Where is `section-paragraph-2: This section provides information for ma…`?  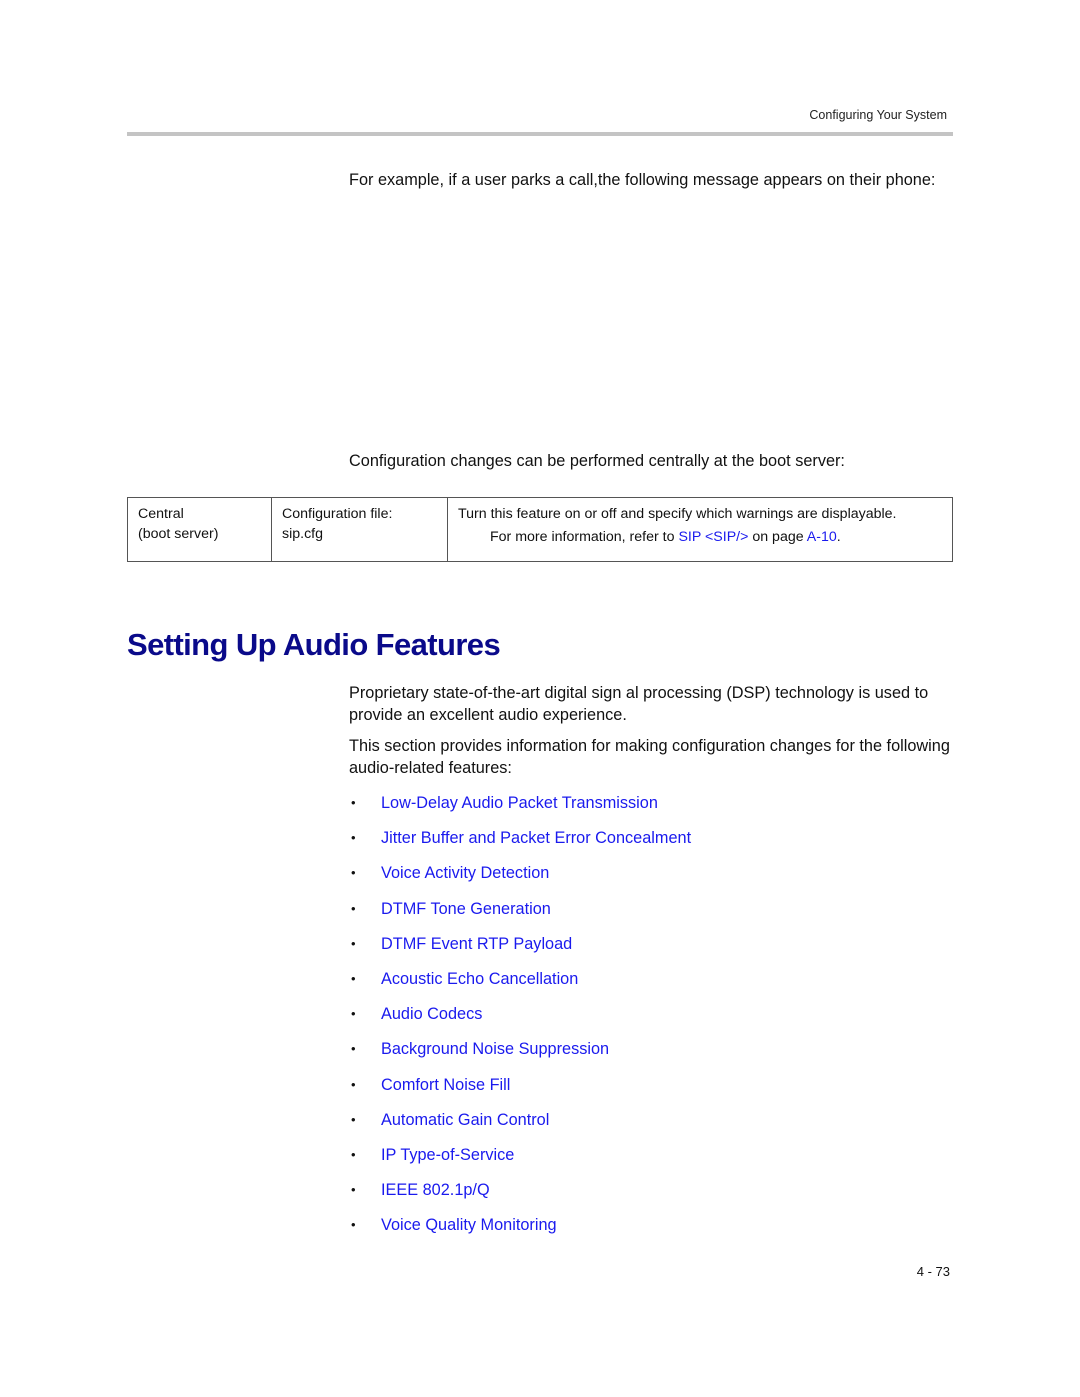
section-paragraph-2: This section provides information for ma… is located at coordinates (649, 757).